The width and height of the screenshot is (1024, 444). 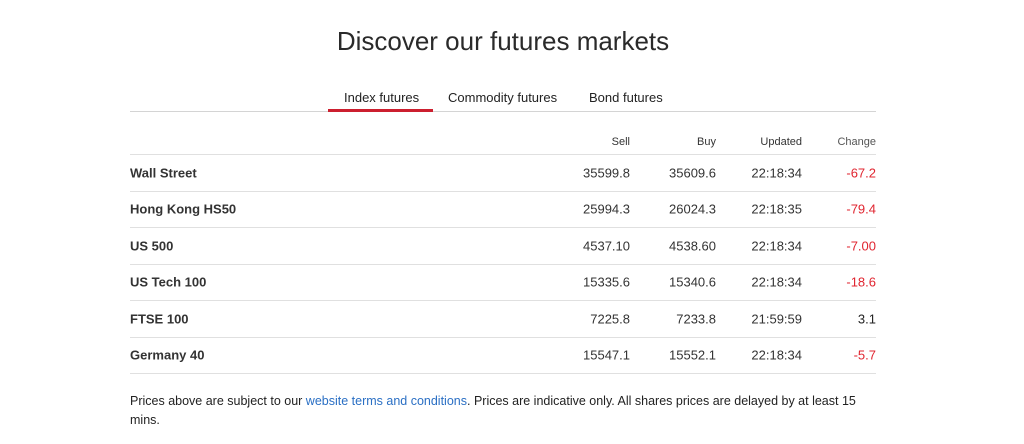 I want to click on change-value: 3.1, so click(x=866, y=319).